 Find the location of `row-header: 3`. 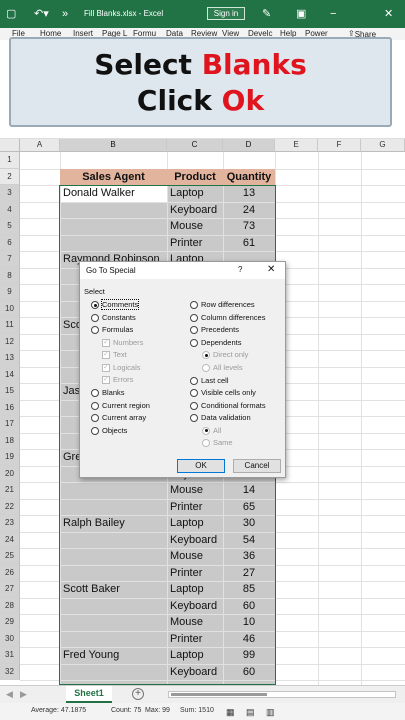

row-header: 3 is located at coordinates (10, 193).